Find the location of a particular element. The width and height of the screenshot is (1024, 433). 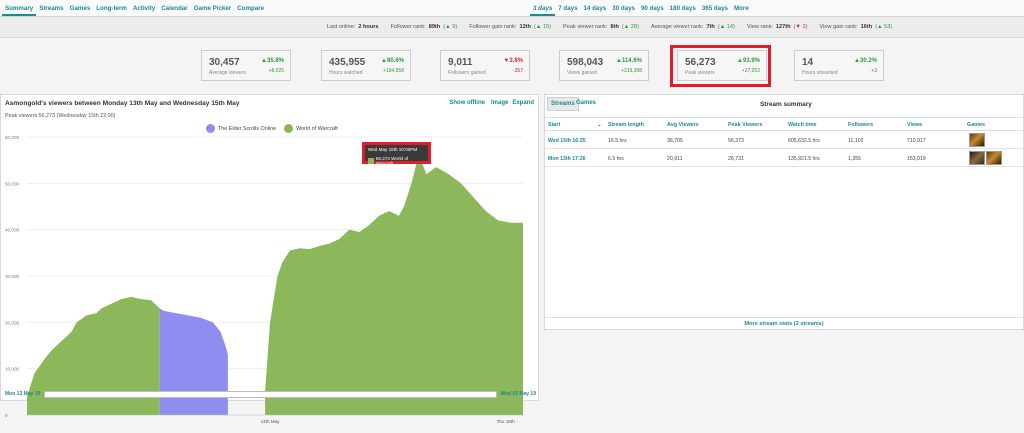

column-header-peak-viewers: Peak Viewers is located at coordinates (745, 125).